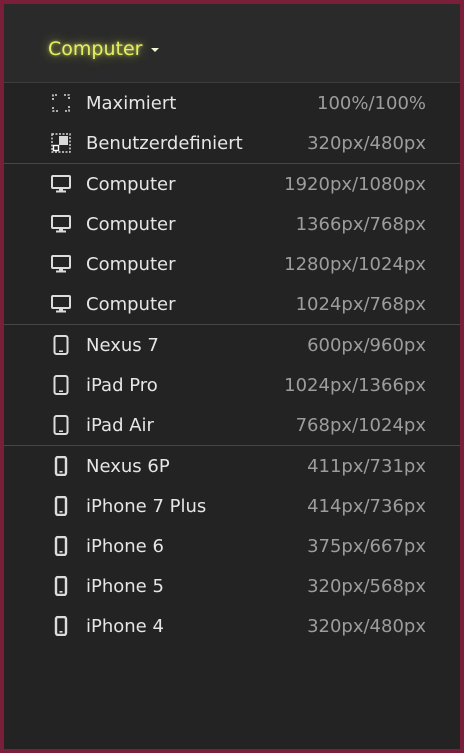 The image size is (464, 753). What do you see at coordinates (131, 103) in the screenshot?
I see `item-label: Maximiert` at bounding box center [131, 103].